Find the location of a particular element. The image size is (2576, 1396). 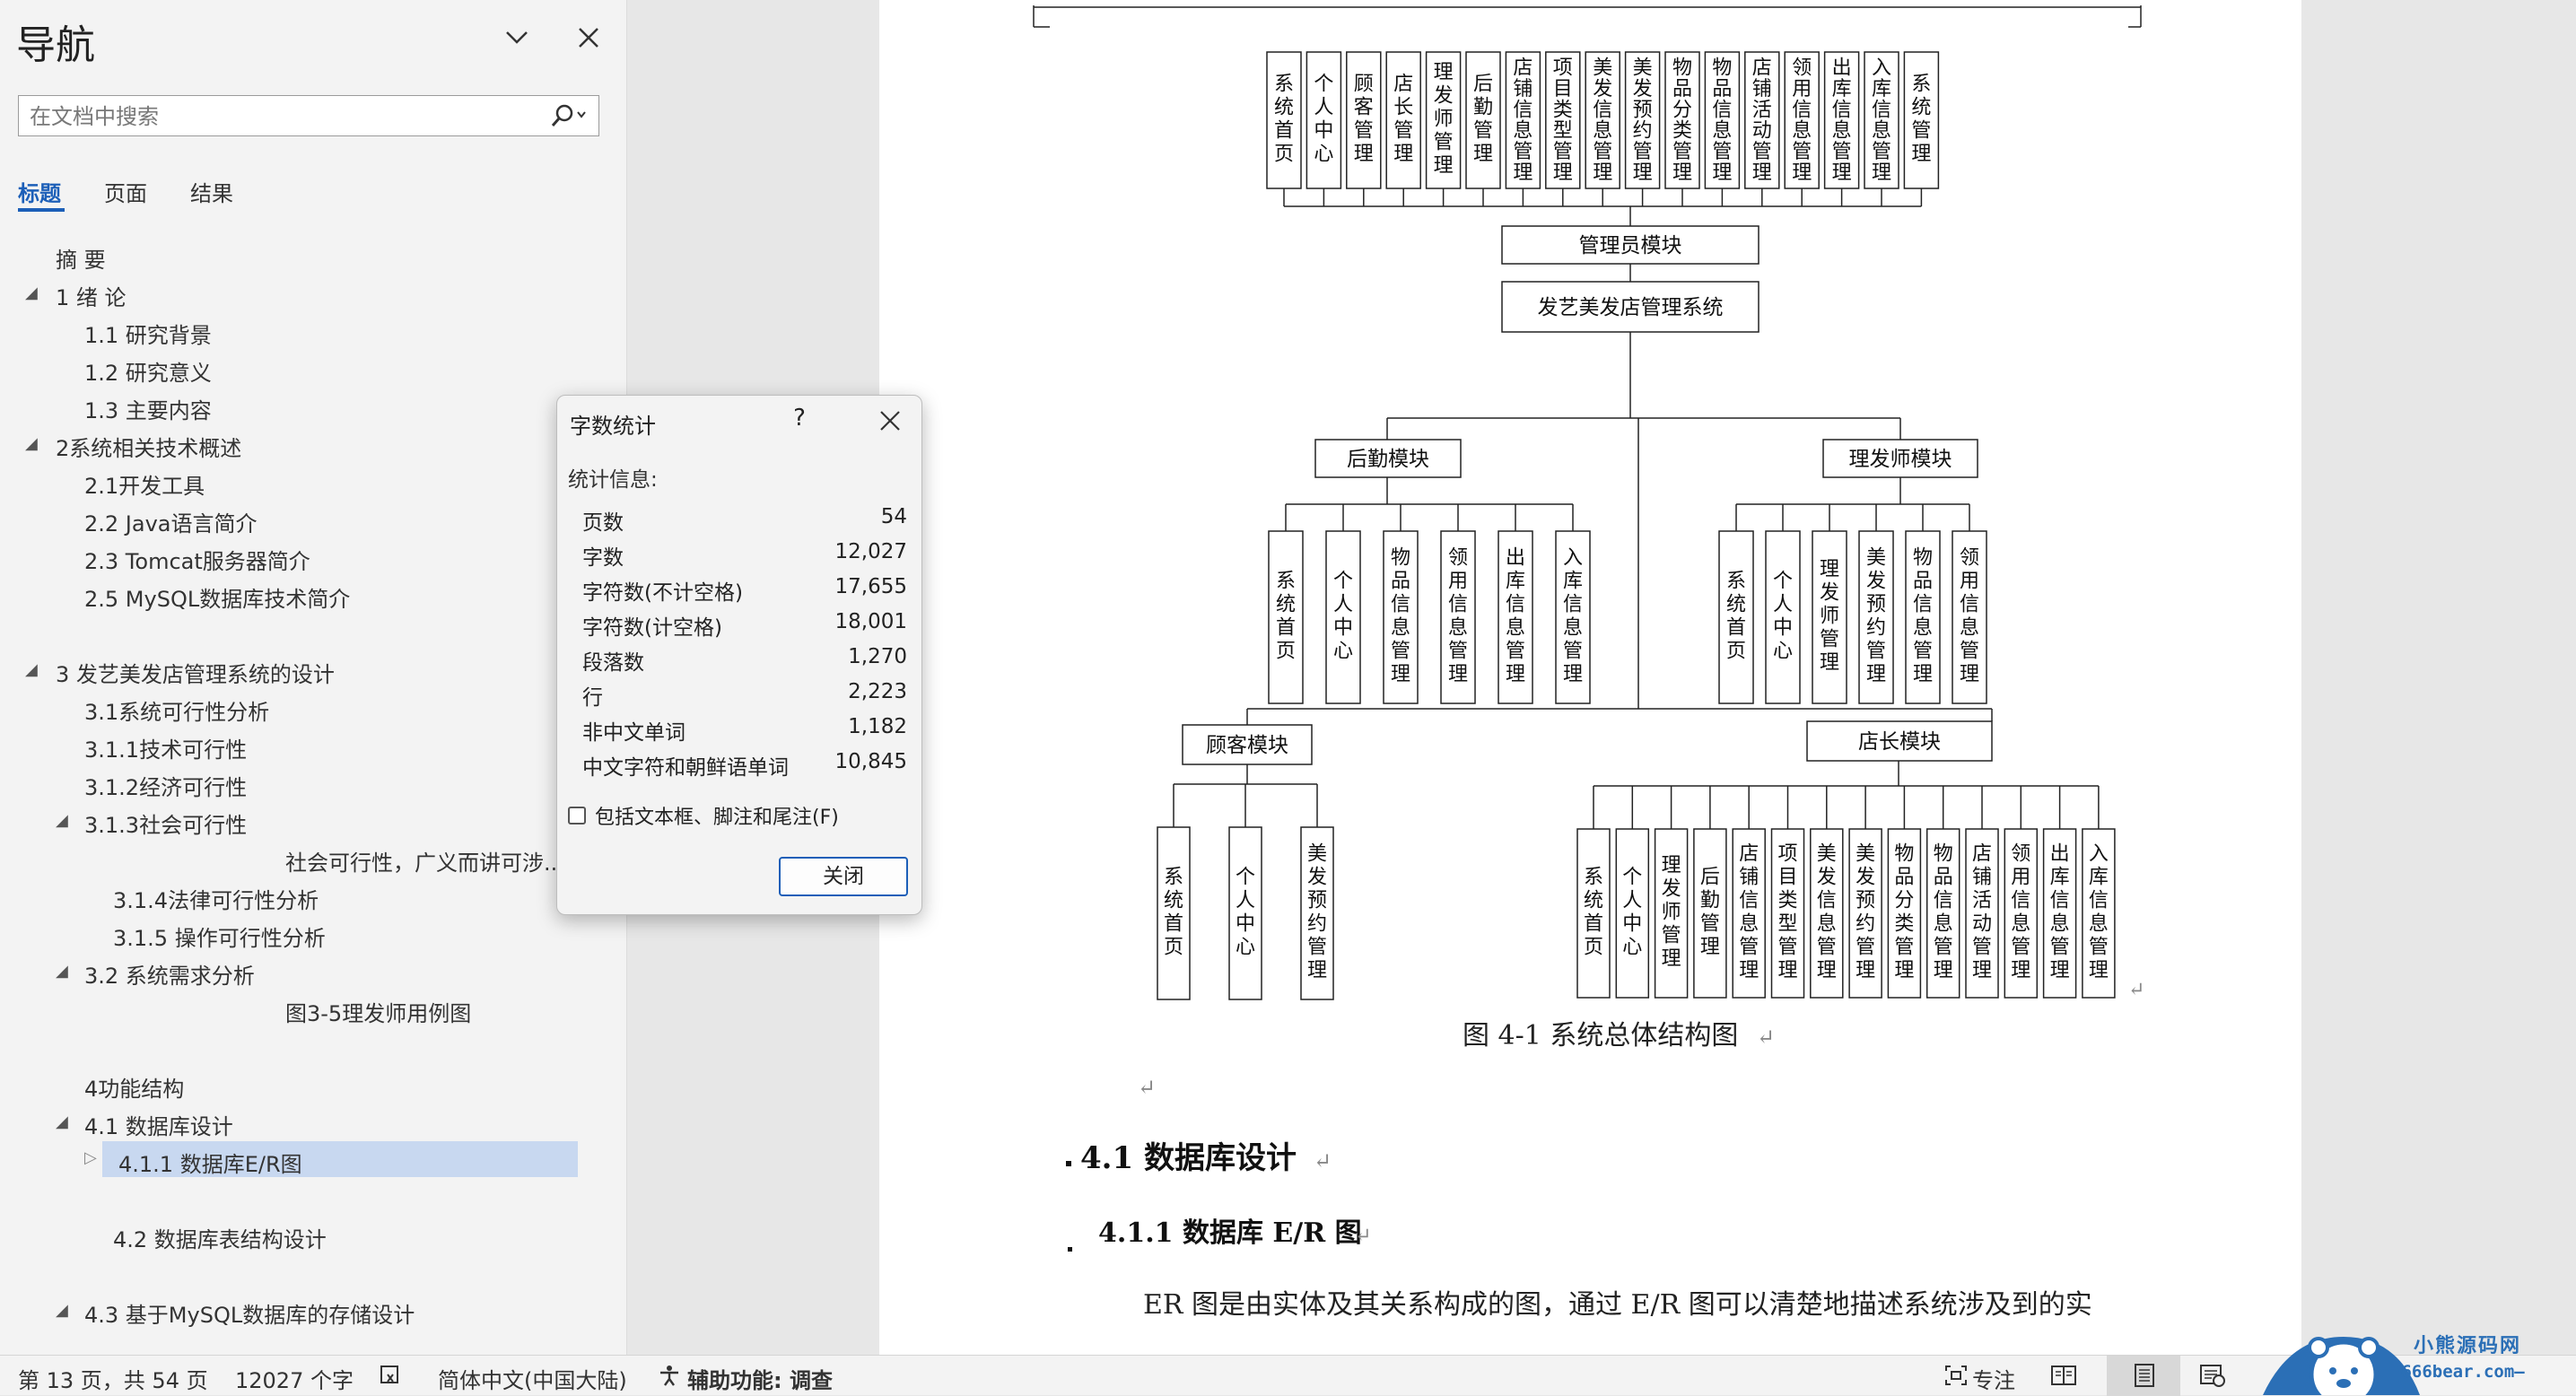

subsection-heading: 4.1.1 数据库 E/R 图 is located at coordinates (1230, 1233).